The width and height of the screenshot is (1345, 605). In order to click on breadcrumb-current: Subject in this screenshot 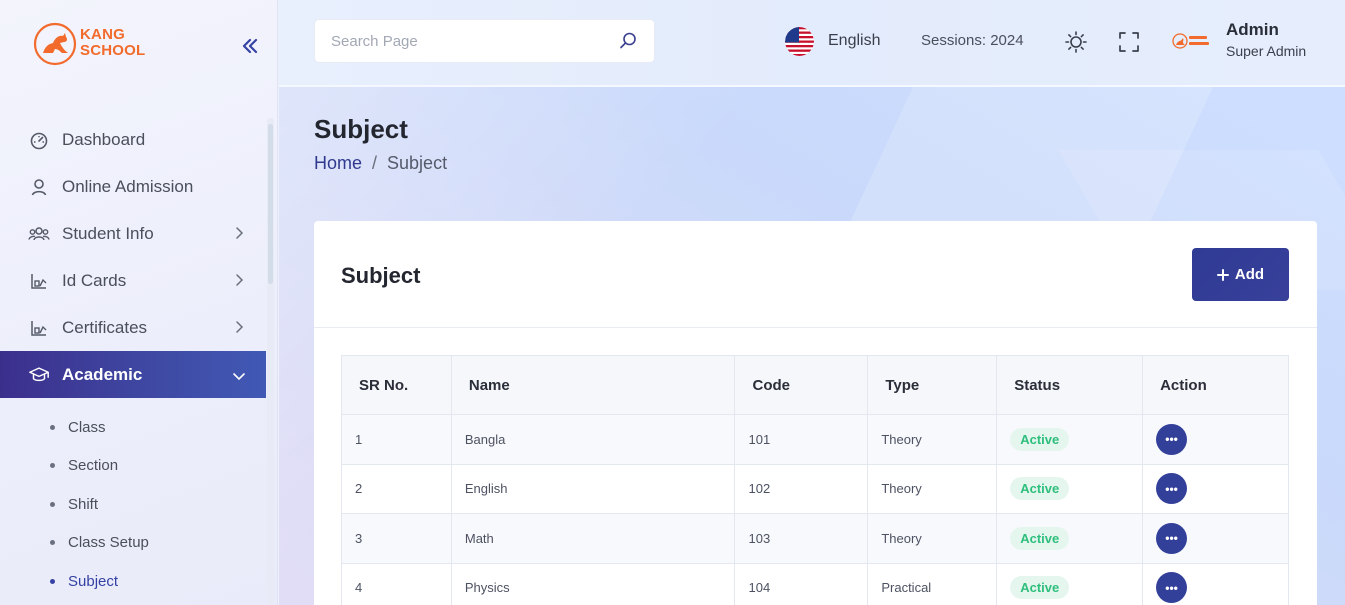, I will do `click(417, 163)`.